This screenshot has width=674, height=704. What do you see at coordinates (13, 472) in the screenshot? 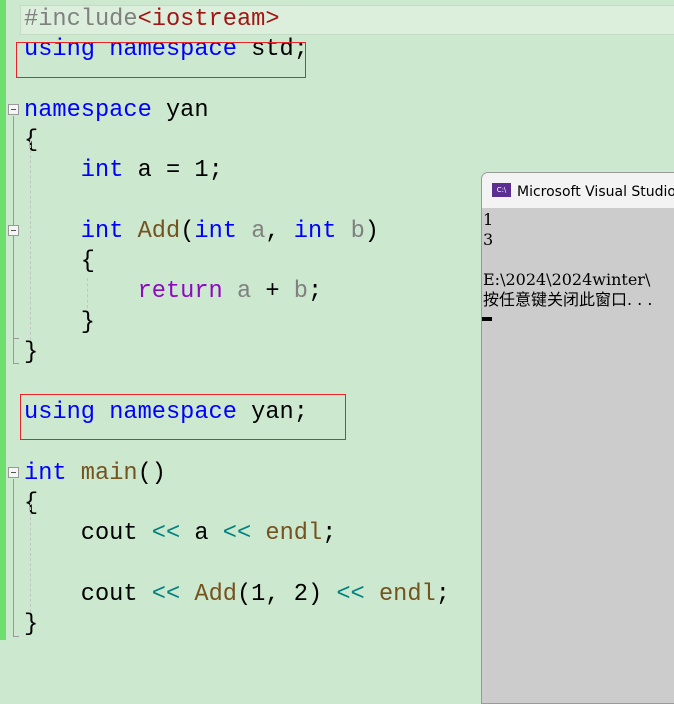
I see `fold-toggle-main-icon` at bounding box center [13, 472].